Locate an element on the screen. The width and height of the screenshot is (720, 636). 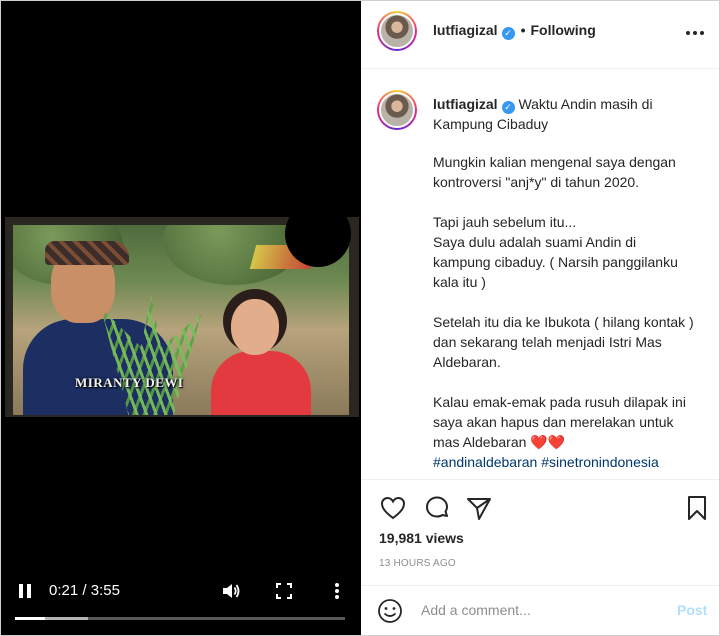
video-more-button is located at coordinates (337, 591).